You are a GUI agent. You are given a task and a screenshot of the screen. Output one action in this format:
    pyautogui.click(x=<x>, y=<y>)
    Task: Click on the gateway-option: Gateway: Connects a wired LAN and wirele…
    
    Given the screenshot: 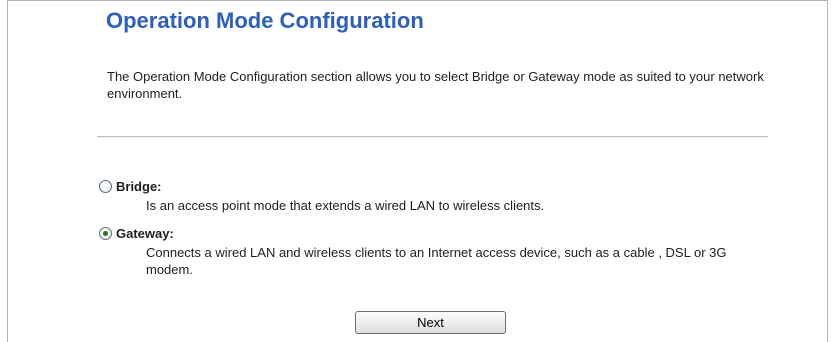 What is the action you would take?
    pyautogui.click(x=422, y=251)
    